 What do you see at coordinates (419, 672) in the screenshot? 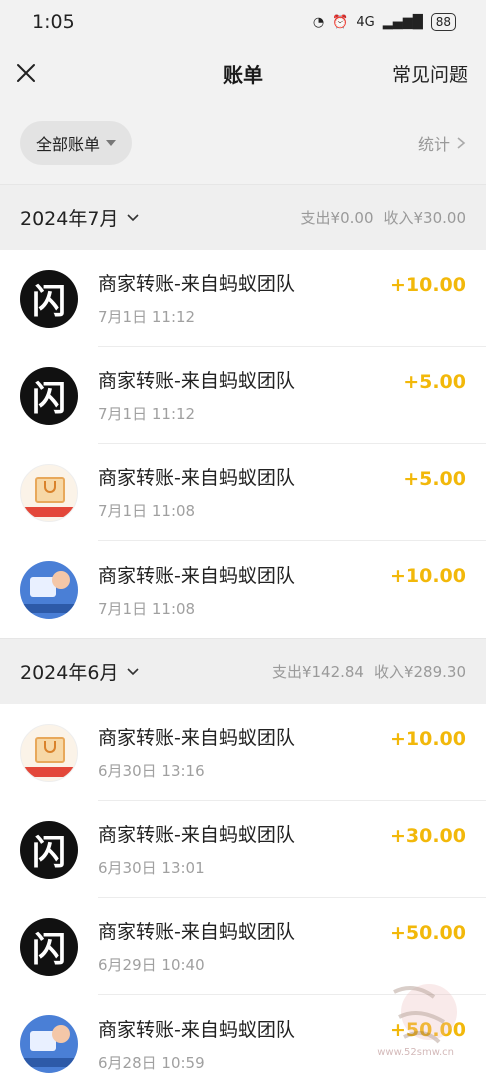
I see `month-income: 收入¥289.30` at bounding box center [419, 672].